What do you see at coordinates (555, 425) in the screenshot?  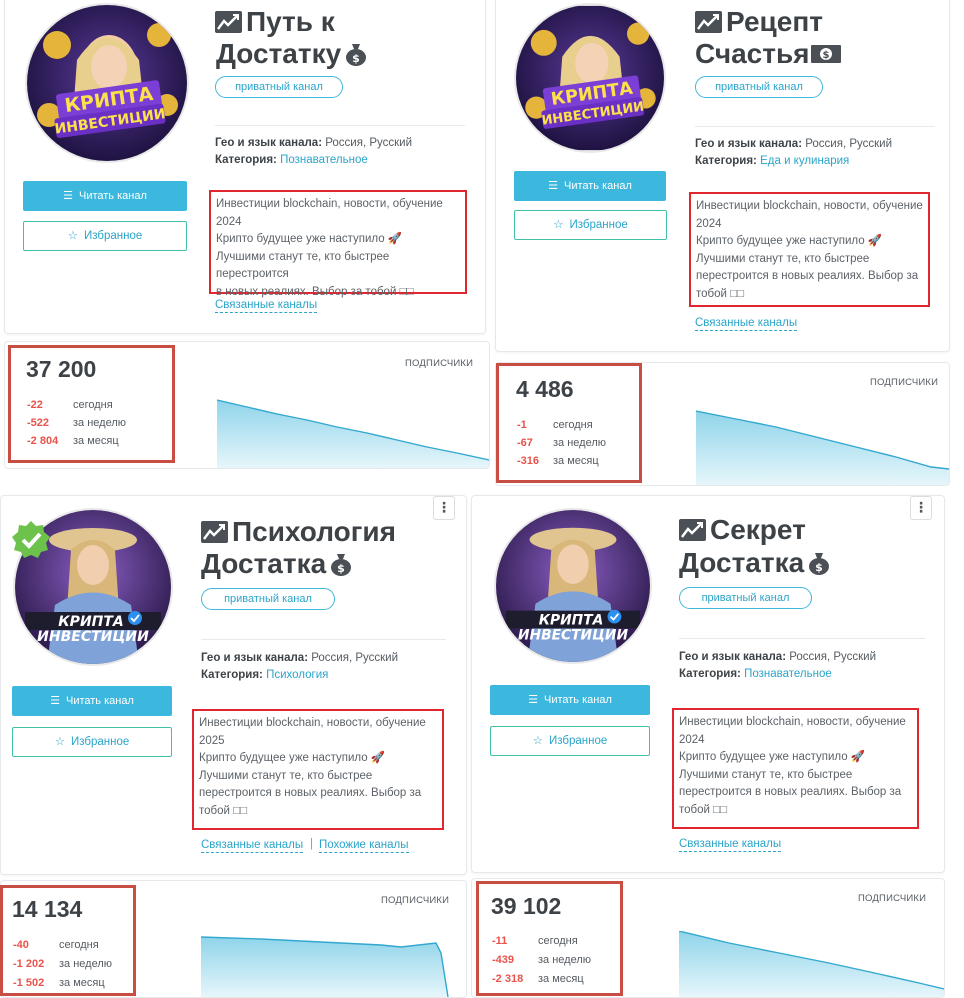 I see `today-change: -1 сегодня` at bounding box center [555, 425].